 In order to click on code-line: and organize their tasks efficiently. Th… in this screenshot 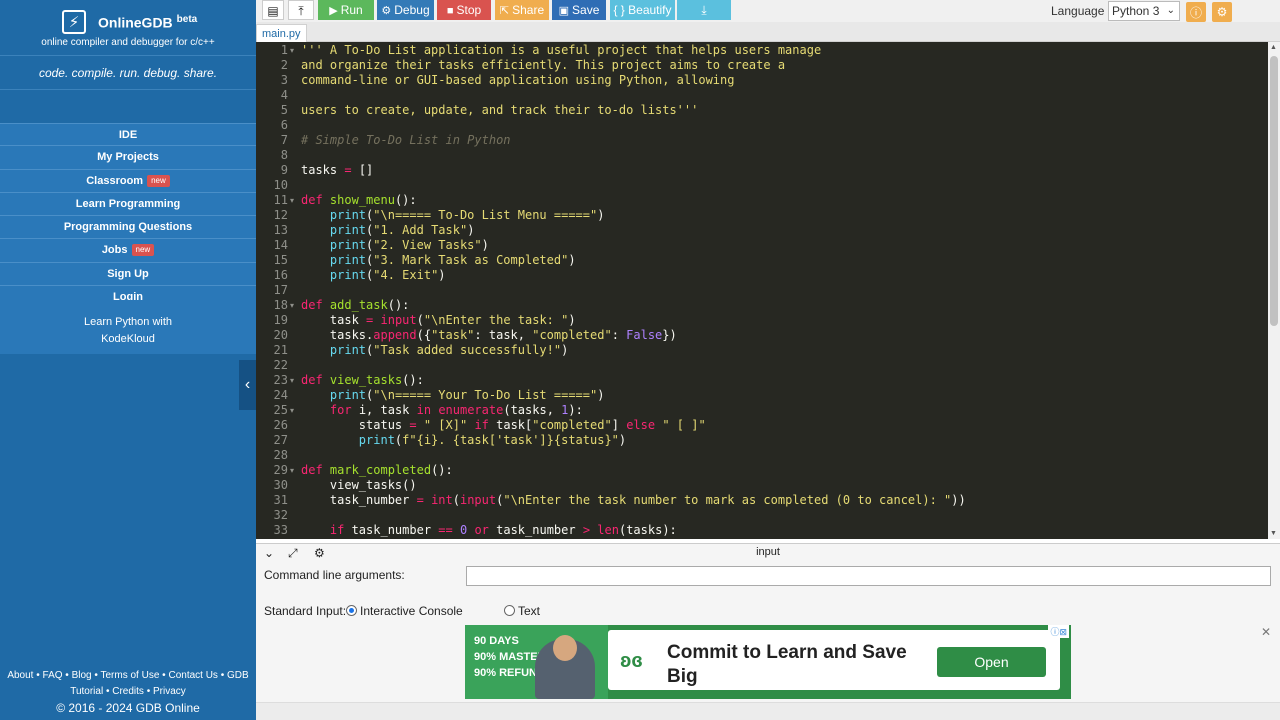, I will do `click(543, 65)`.